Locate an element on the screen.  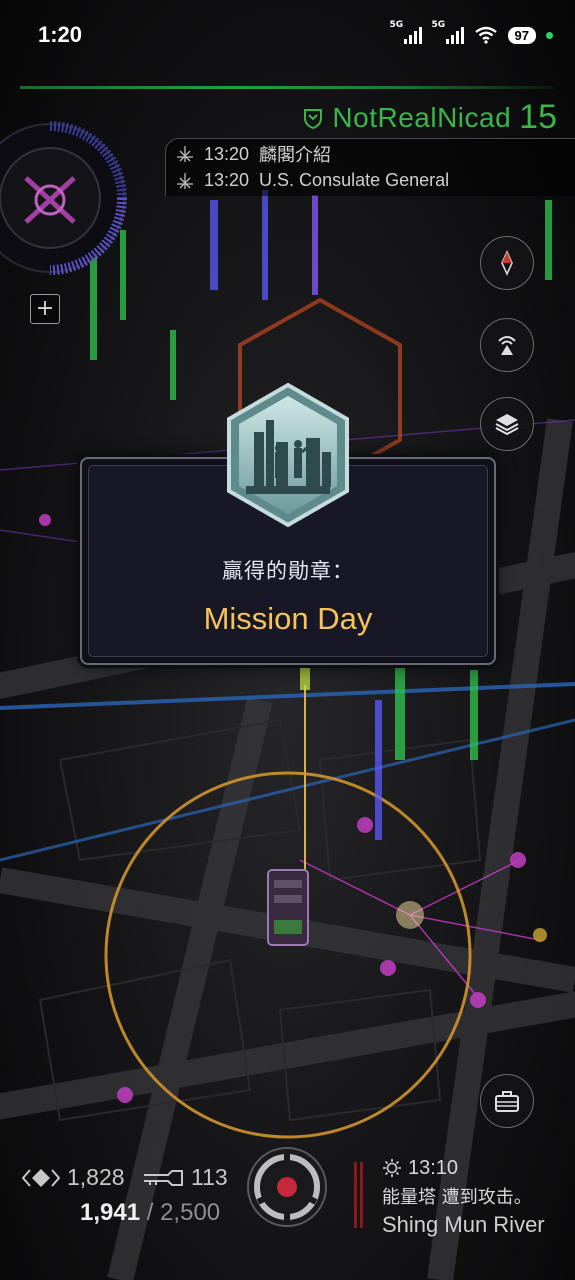
xm-level: 1,941 / 2,500 is located at coordinates (150, 1213).